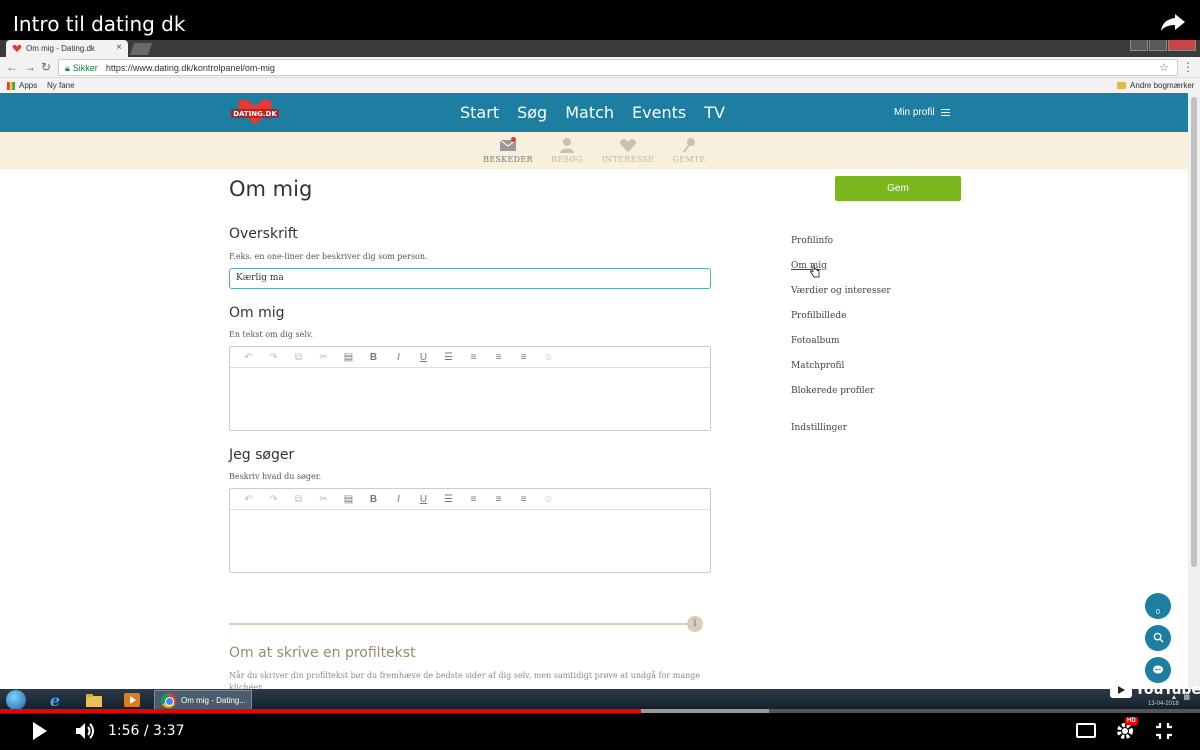  What do you see at coordinates (1158, 670) in the screenshot?
I see `floating-chat-button` at bounding box center [1158, 670].